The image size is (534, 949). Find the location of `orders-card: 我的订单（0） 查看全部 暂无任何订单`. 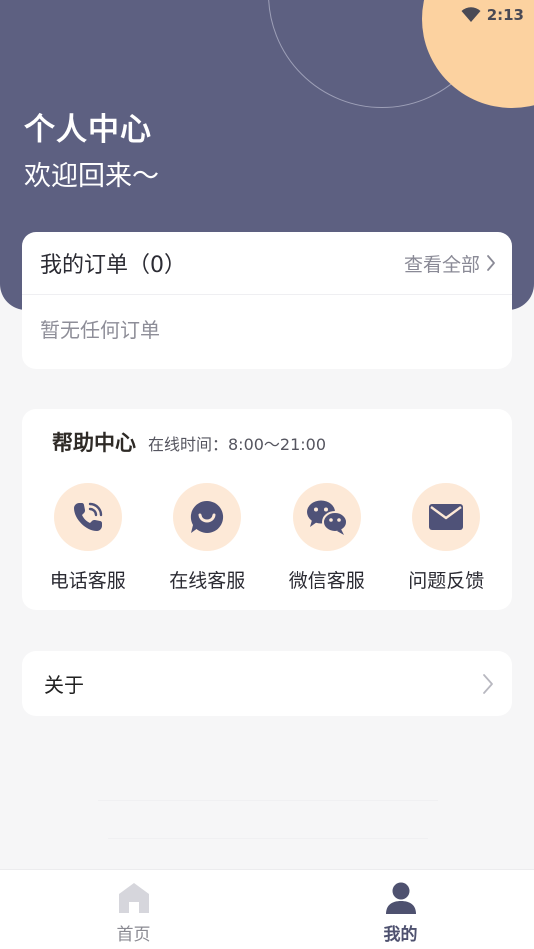

orders-card: 我的订单（0） 查看全部 暂无任何订单 is located at coordinates (267, 300).